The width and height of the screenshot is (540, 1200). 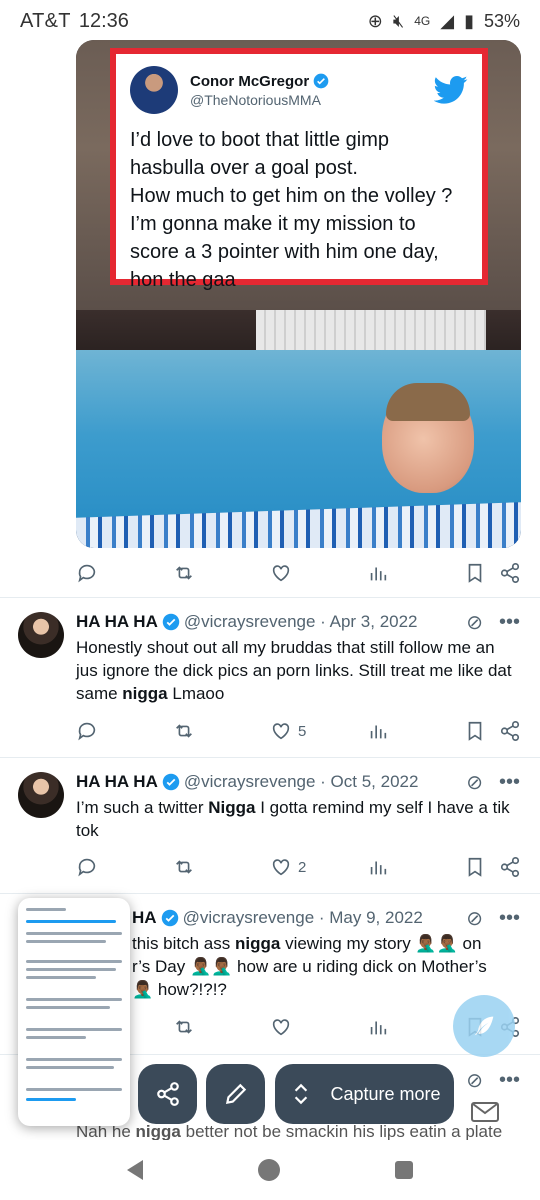 I want to click on twitter-bird-icon, so click(x=451, y=89).